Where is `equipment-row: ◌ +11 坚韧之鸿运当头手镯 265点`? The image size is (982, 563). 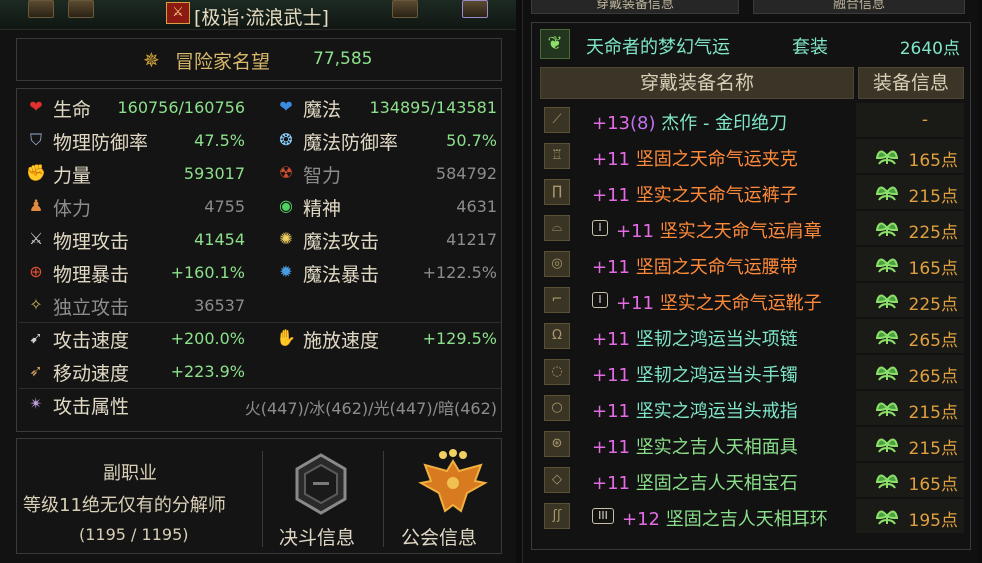 equipment-row: ◌ +11 坚韧之鸿运当头手镯 265点 is located at coordinates (752, 372).